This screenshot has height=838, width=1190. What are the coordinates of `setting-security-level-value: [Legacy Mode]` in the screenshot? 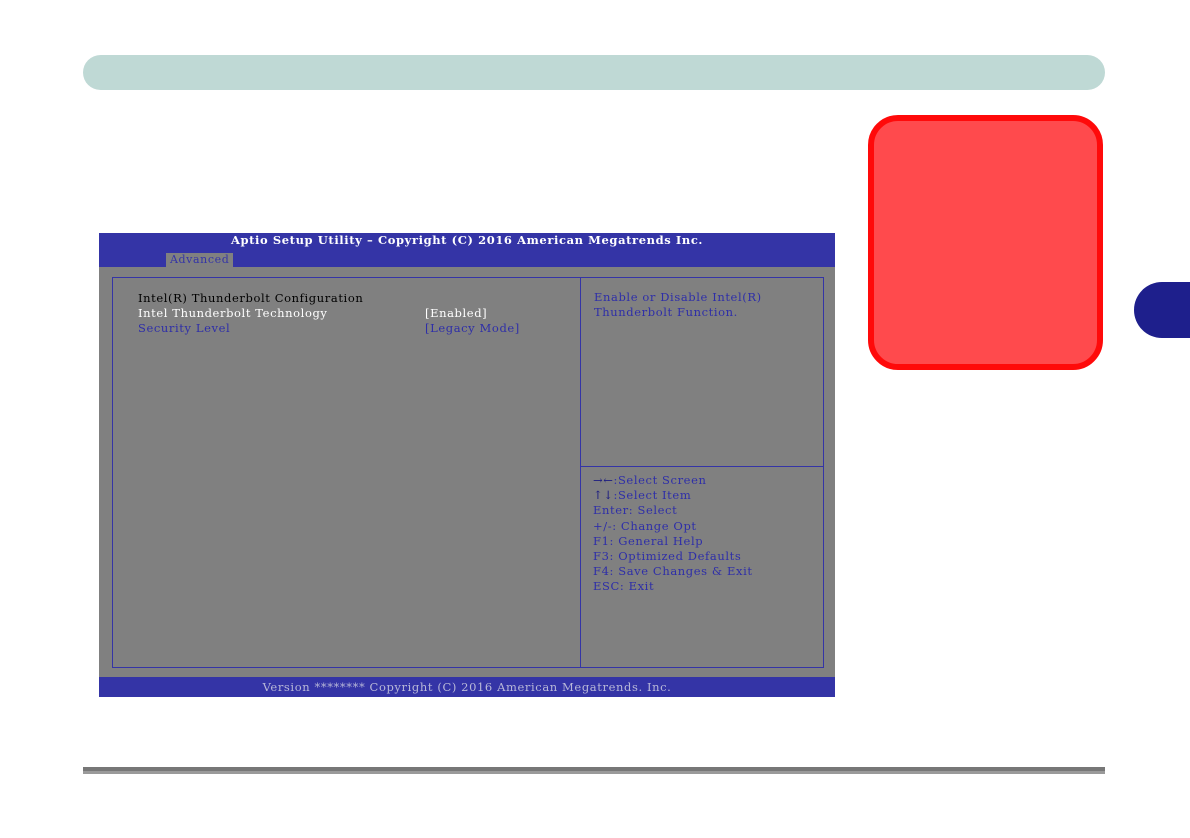 It's located at (472, 328).